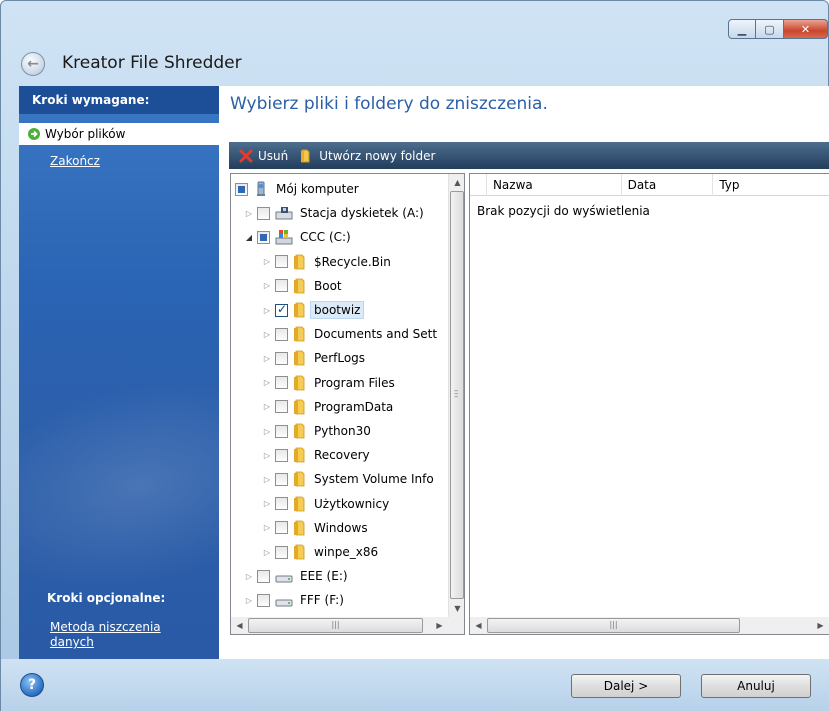 The width and height of the screenshot is (829, 711). Describe the element at coordinates (316, 455) in the screenshot. I see `tree-item: ▷ Recovery` at that location.